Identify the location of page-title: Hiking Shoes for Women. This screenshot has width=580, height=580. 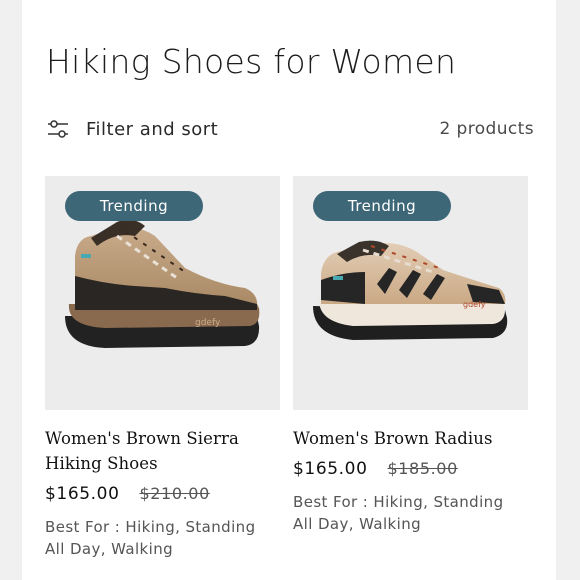
(251, 62).